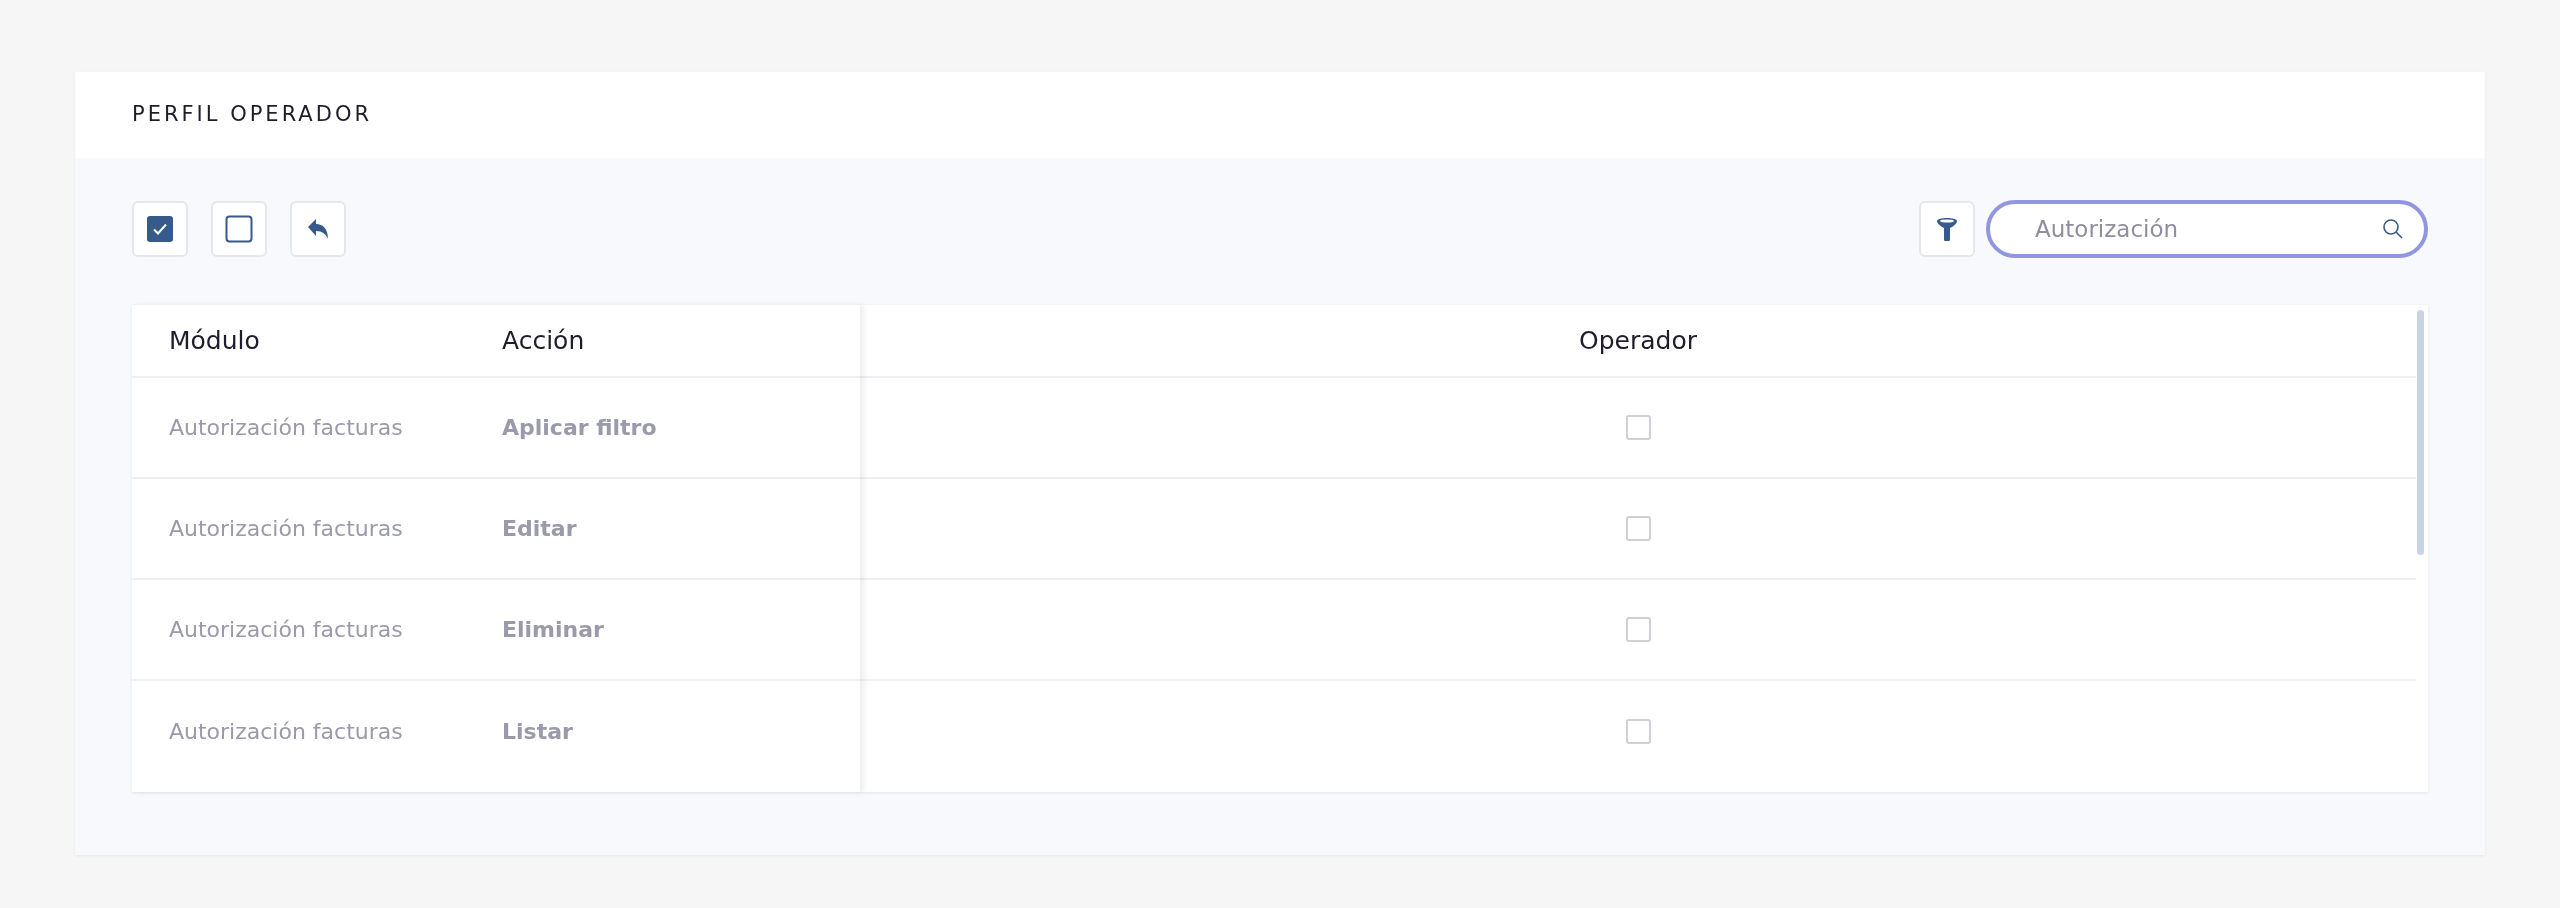 The image size is (2560, 908). I want to click on column-header: Acción, so click(543, 340).